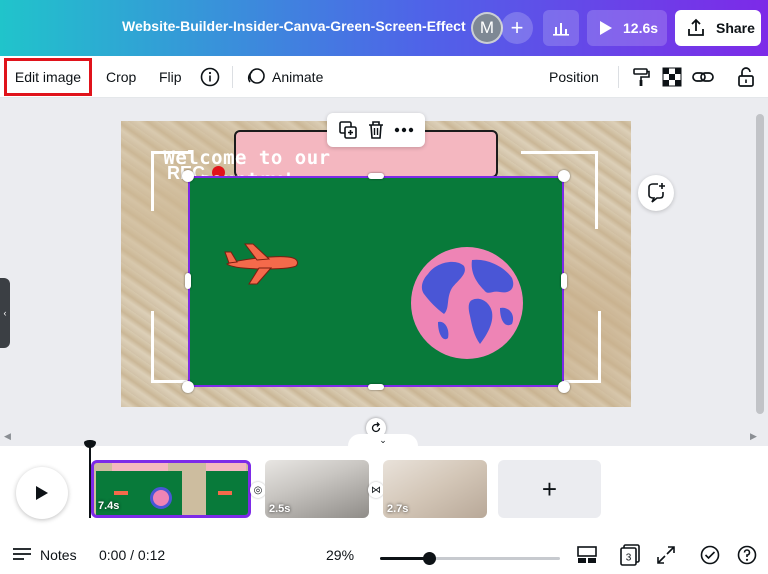 This screenshot has height=574, width=768. What do you see at coordinates (383, 440) in the screenshot?
I see `timeline-collapse-toggle: ⌄` at bounding box center [383, 440].